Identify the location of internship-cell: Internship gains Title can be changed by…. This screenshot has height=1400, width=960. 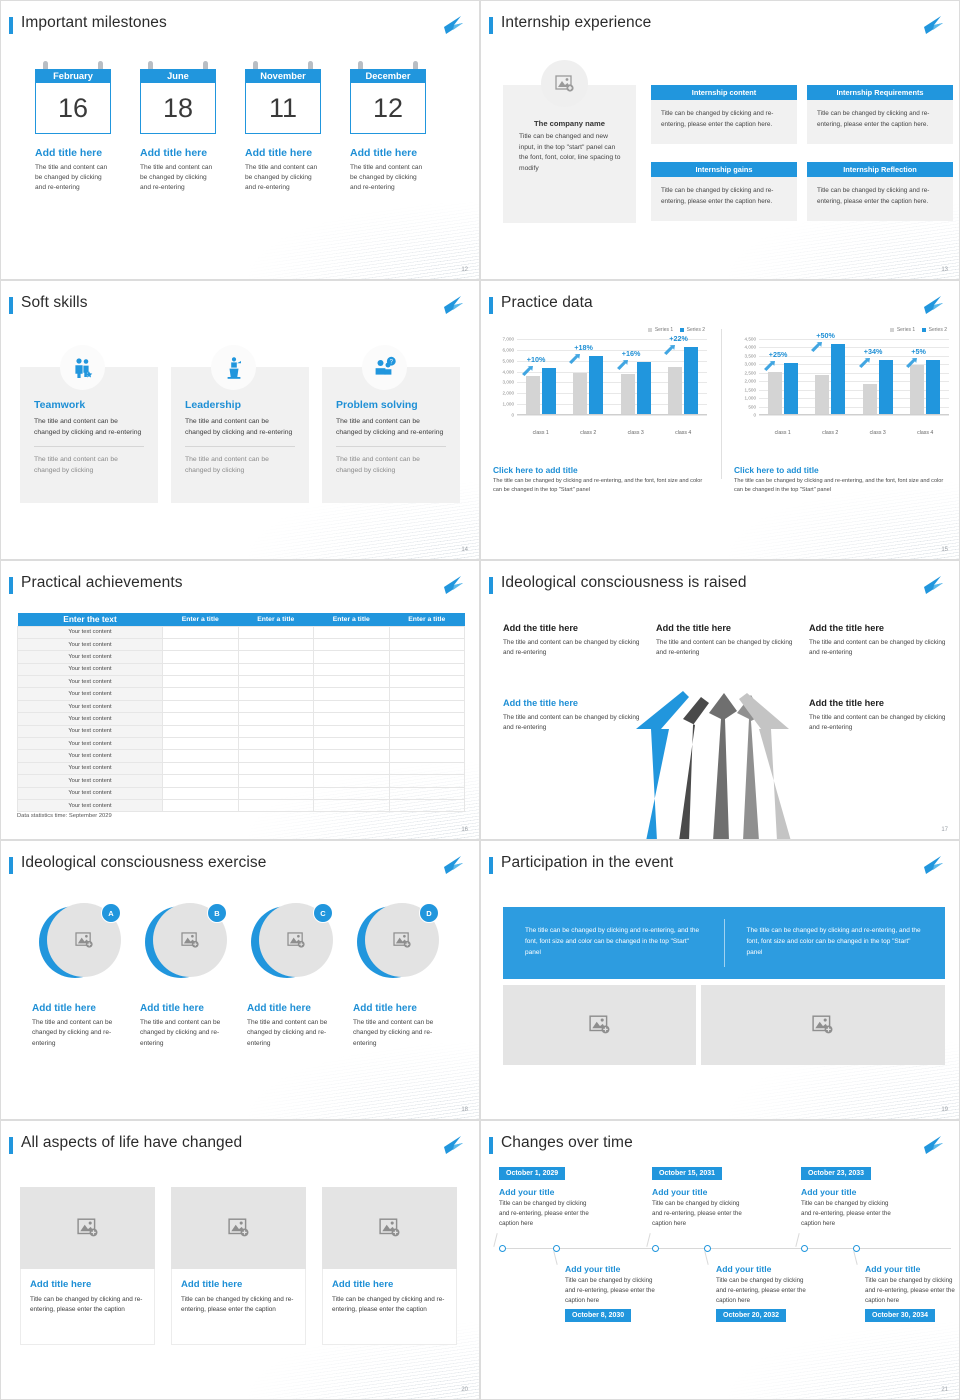
(724, 191).